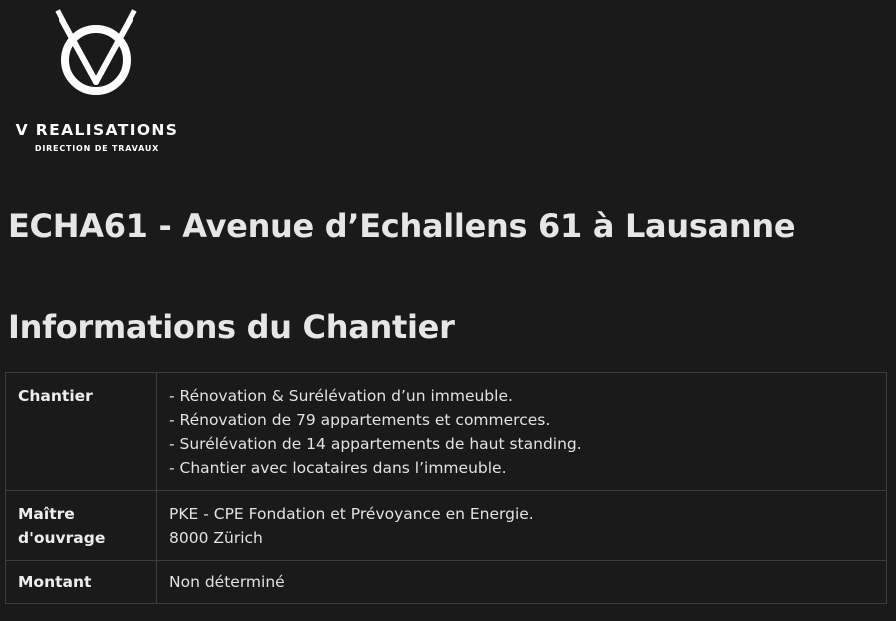 The image size is (896, 621). I want to click on label-line: Maître, so click(46, 514).